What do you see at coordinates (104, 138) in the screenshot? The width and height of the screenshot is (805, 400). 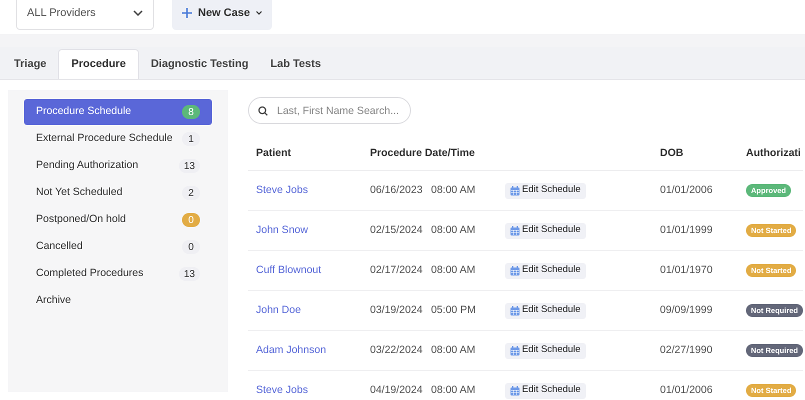 I see `item-label: External Procedure Schedule` at bounding box center [104, 138].